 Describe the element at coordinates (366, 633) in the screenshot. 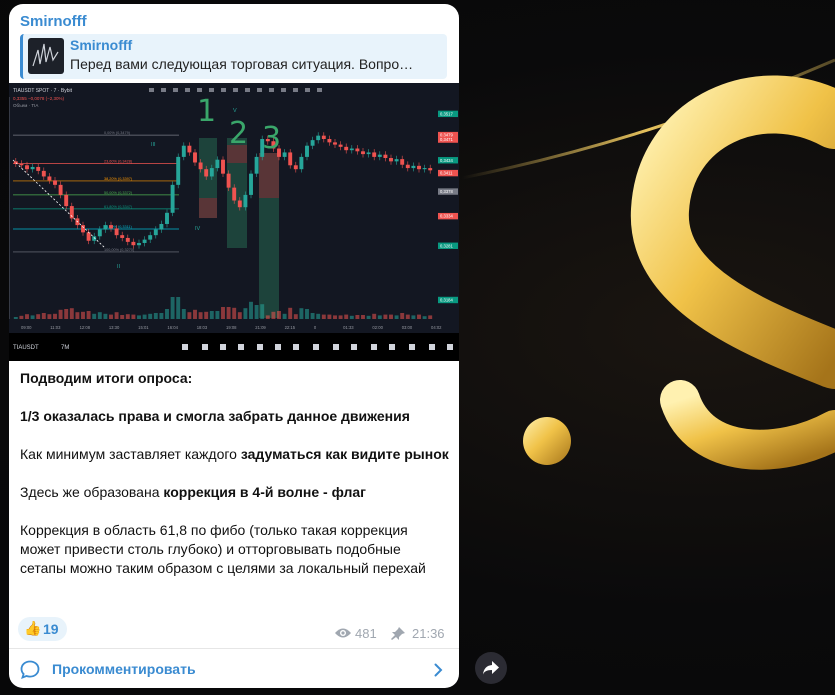

I see `views-count: 481` at that location.